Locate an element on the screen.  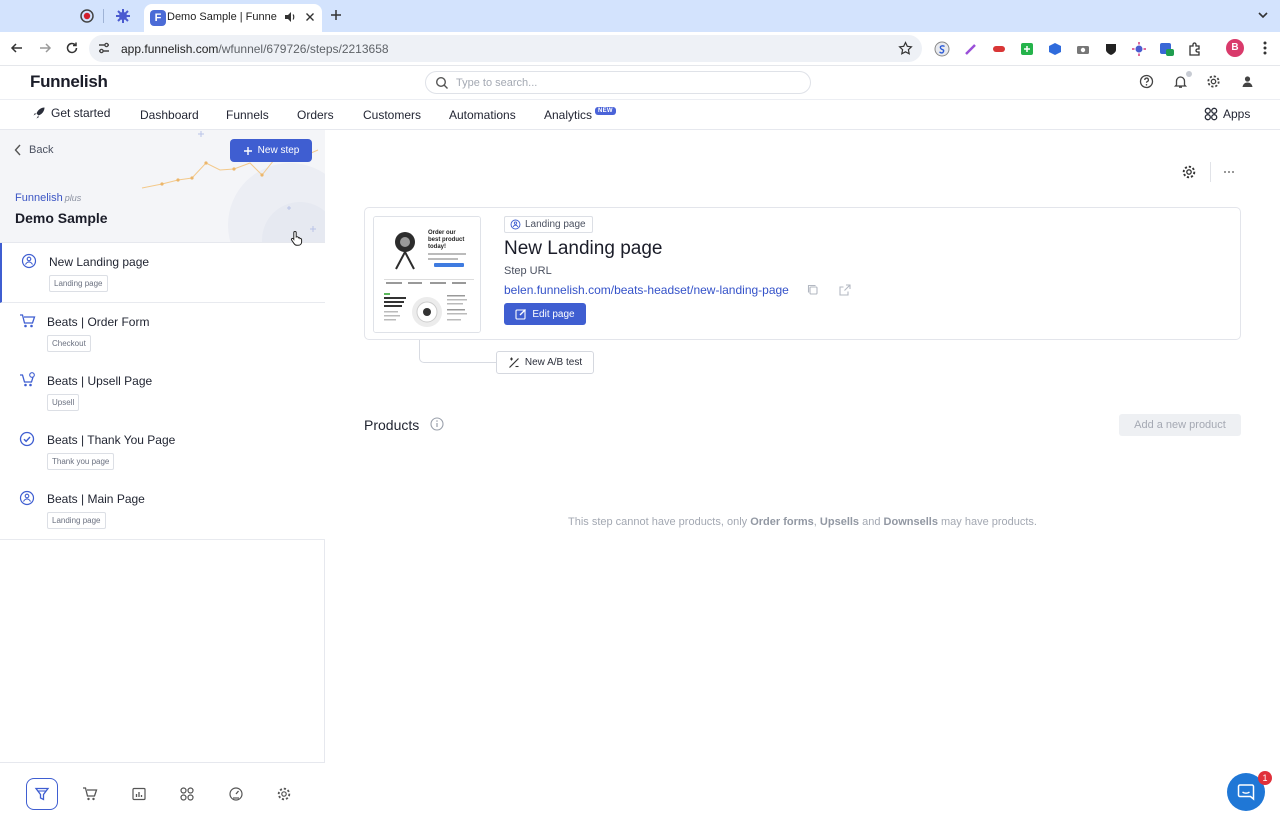
search-input is located at coordinates (626, 83).